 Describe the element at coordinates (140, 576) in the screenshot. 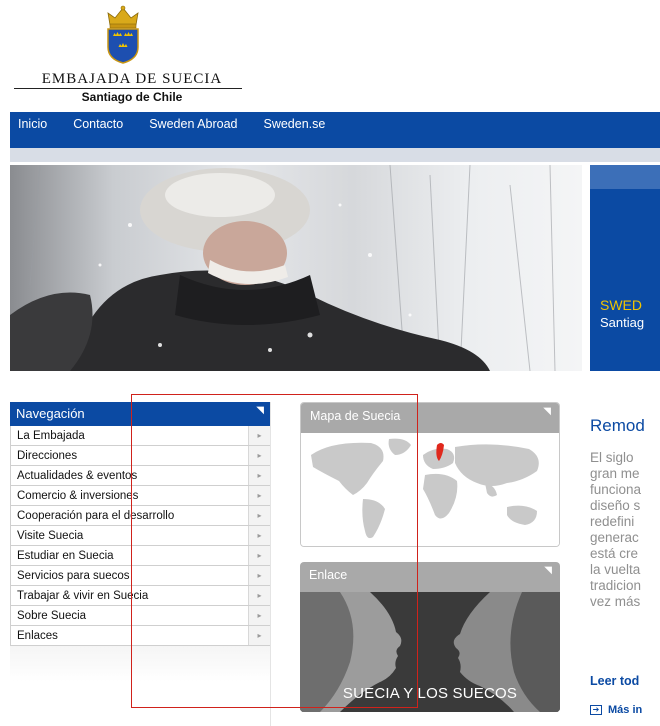

I see `leftnav-item-servicios: Servicios para suecos ▸` at that location.